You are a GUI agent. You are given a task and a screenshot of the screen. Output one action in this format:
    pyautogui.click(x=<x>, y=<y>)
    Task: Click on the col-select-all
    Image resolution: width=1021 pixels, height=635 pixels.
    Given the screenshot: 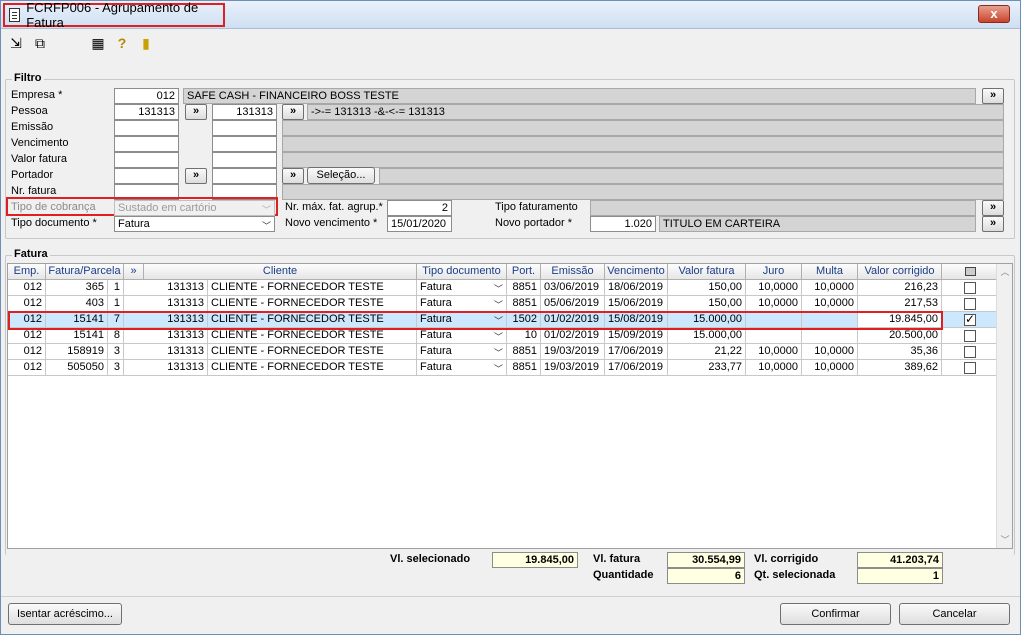 What is the action you would take?
    pyautogui.click(x=970, y=272)
    